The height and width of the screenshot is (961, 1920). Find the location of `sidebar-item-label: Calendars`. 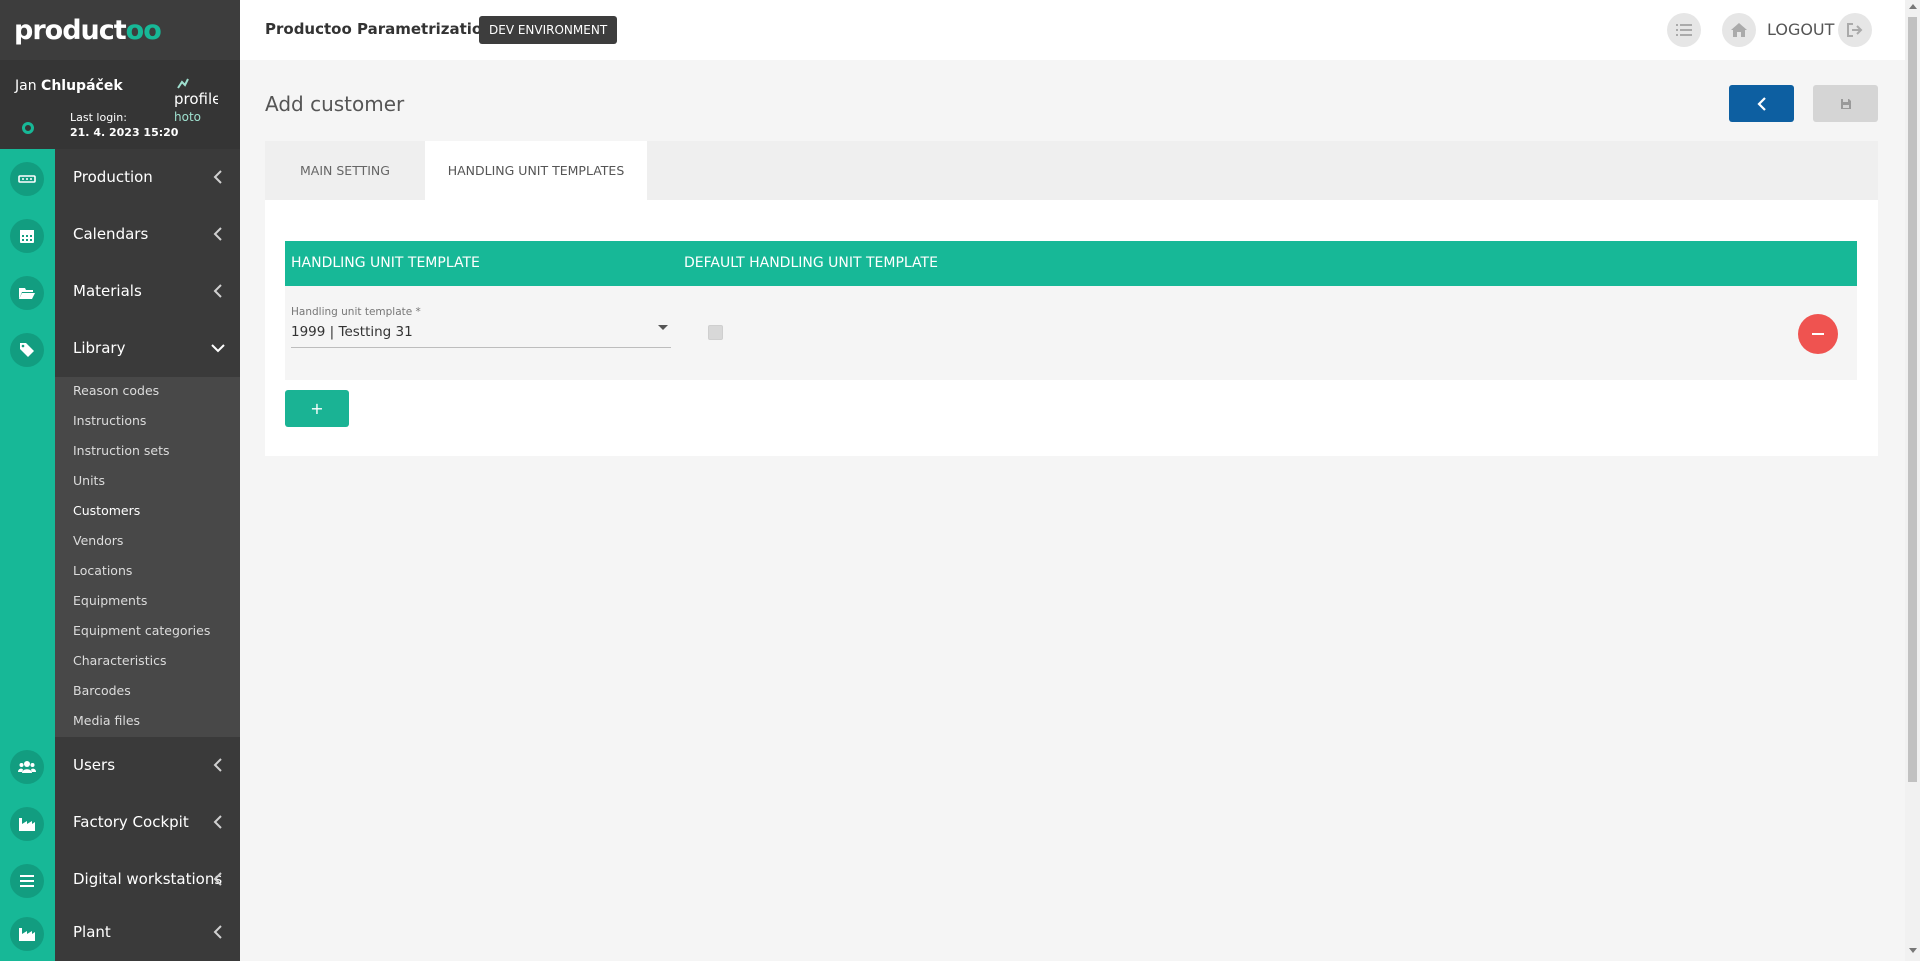

sidebar-item-label: Calendars is located at coordinates (111, 234).